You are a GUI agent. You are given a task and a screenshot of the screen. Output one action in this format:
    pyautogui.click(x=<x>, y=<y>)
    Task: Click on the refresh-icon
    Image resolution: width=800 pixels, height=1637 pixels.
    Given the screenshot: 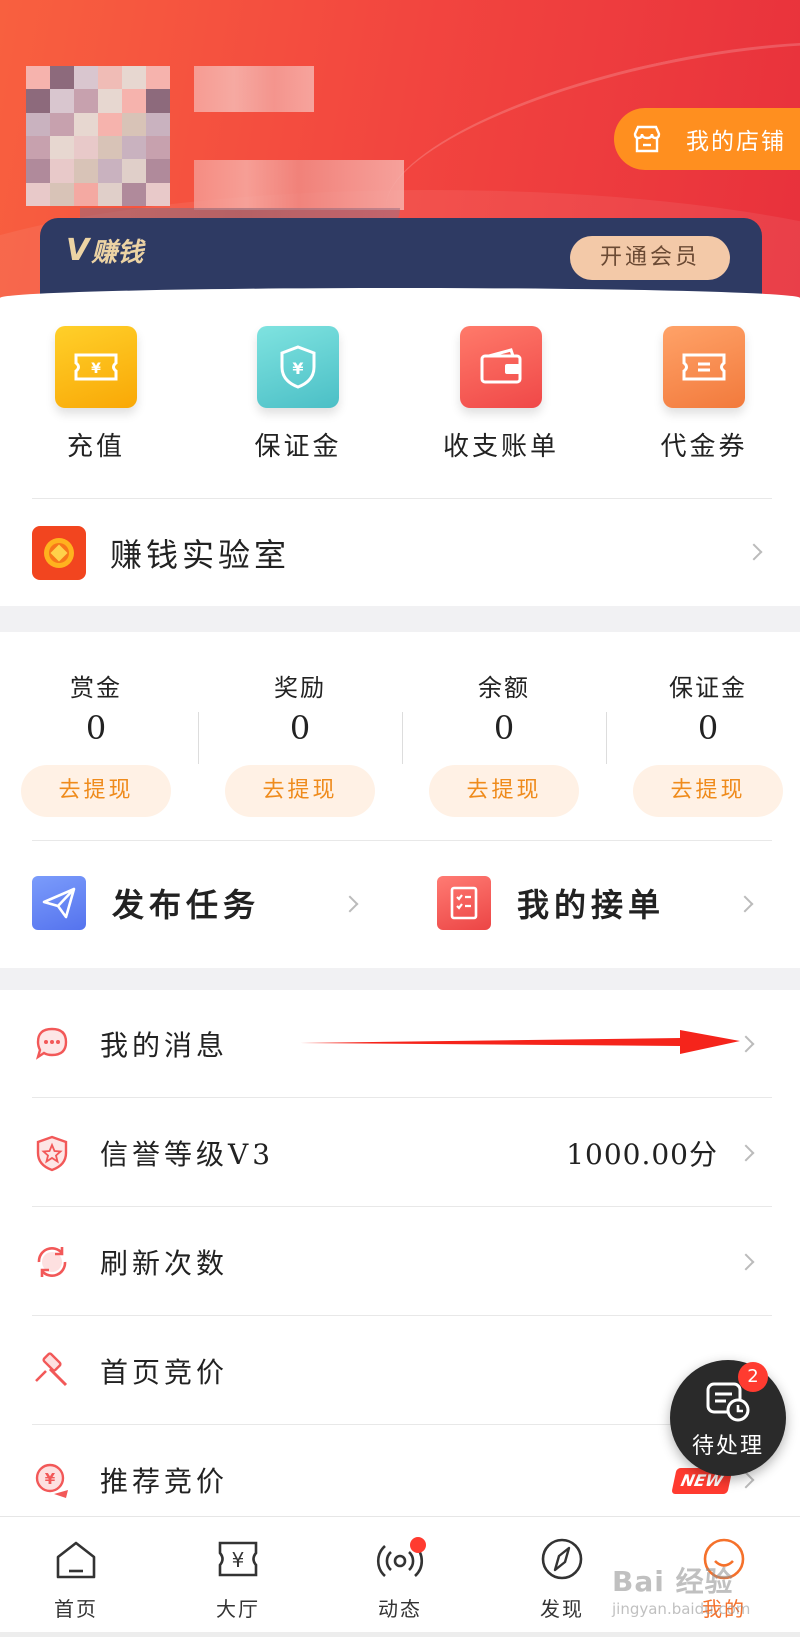 What is the action you would take?
    pyautogui.click(x=52, y=1262)
    